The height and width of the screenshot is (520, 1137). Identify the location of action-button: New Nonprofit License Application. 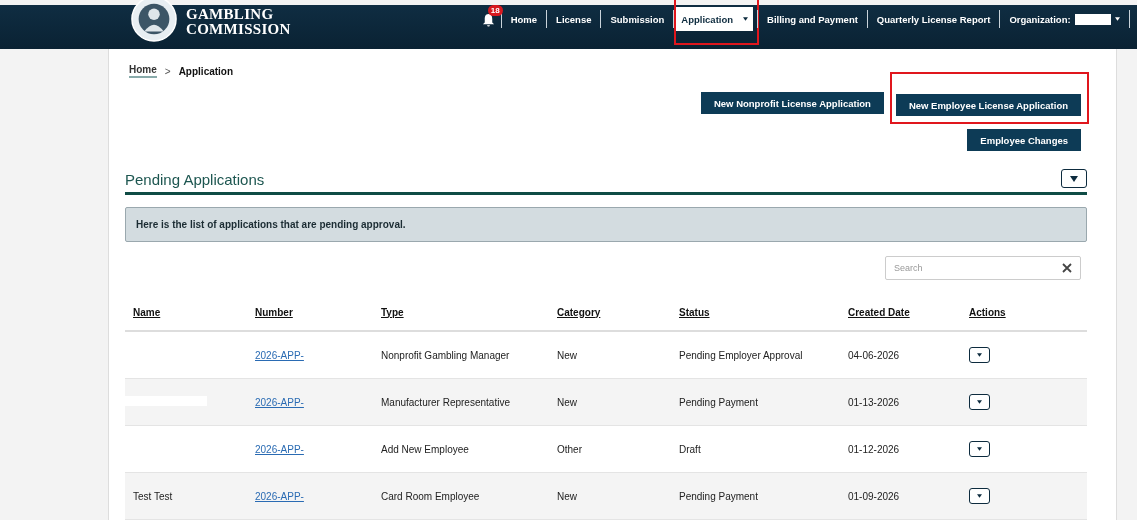
(792, 103).